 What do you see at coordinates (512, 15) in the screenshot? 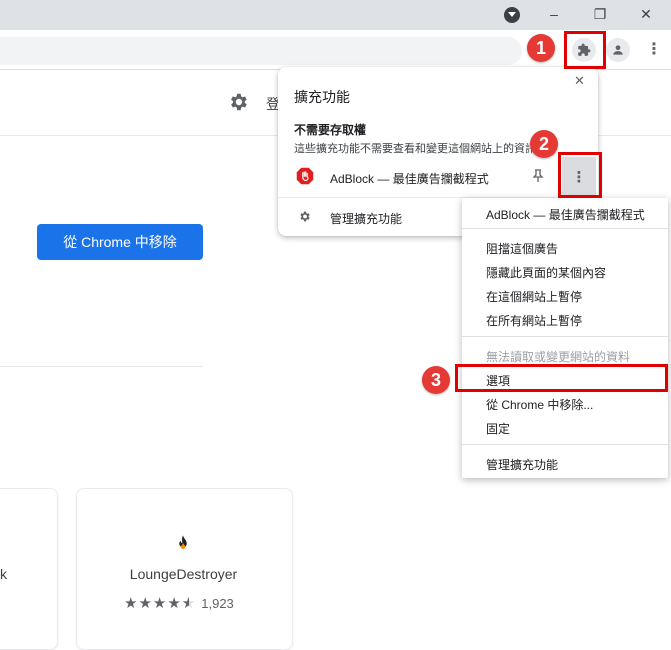
I see `profile-dropdown-icon` at bounding box center [512, 15].